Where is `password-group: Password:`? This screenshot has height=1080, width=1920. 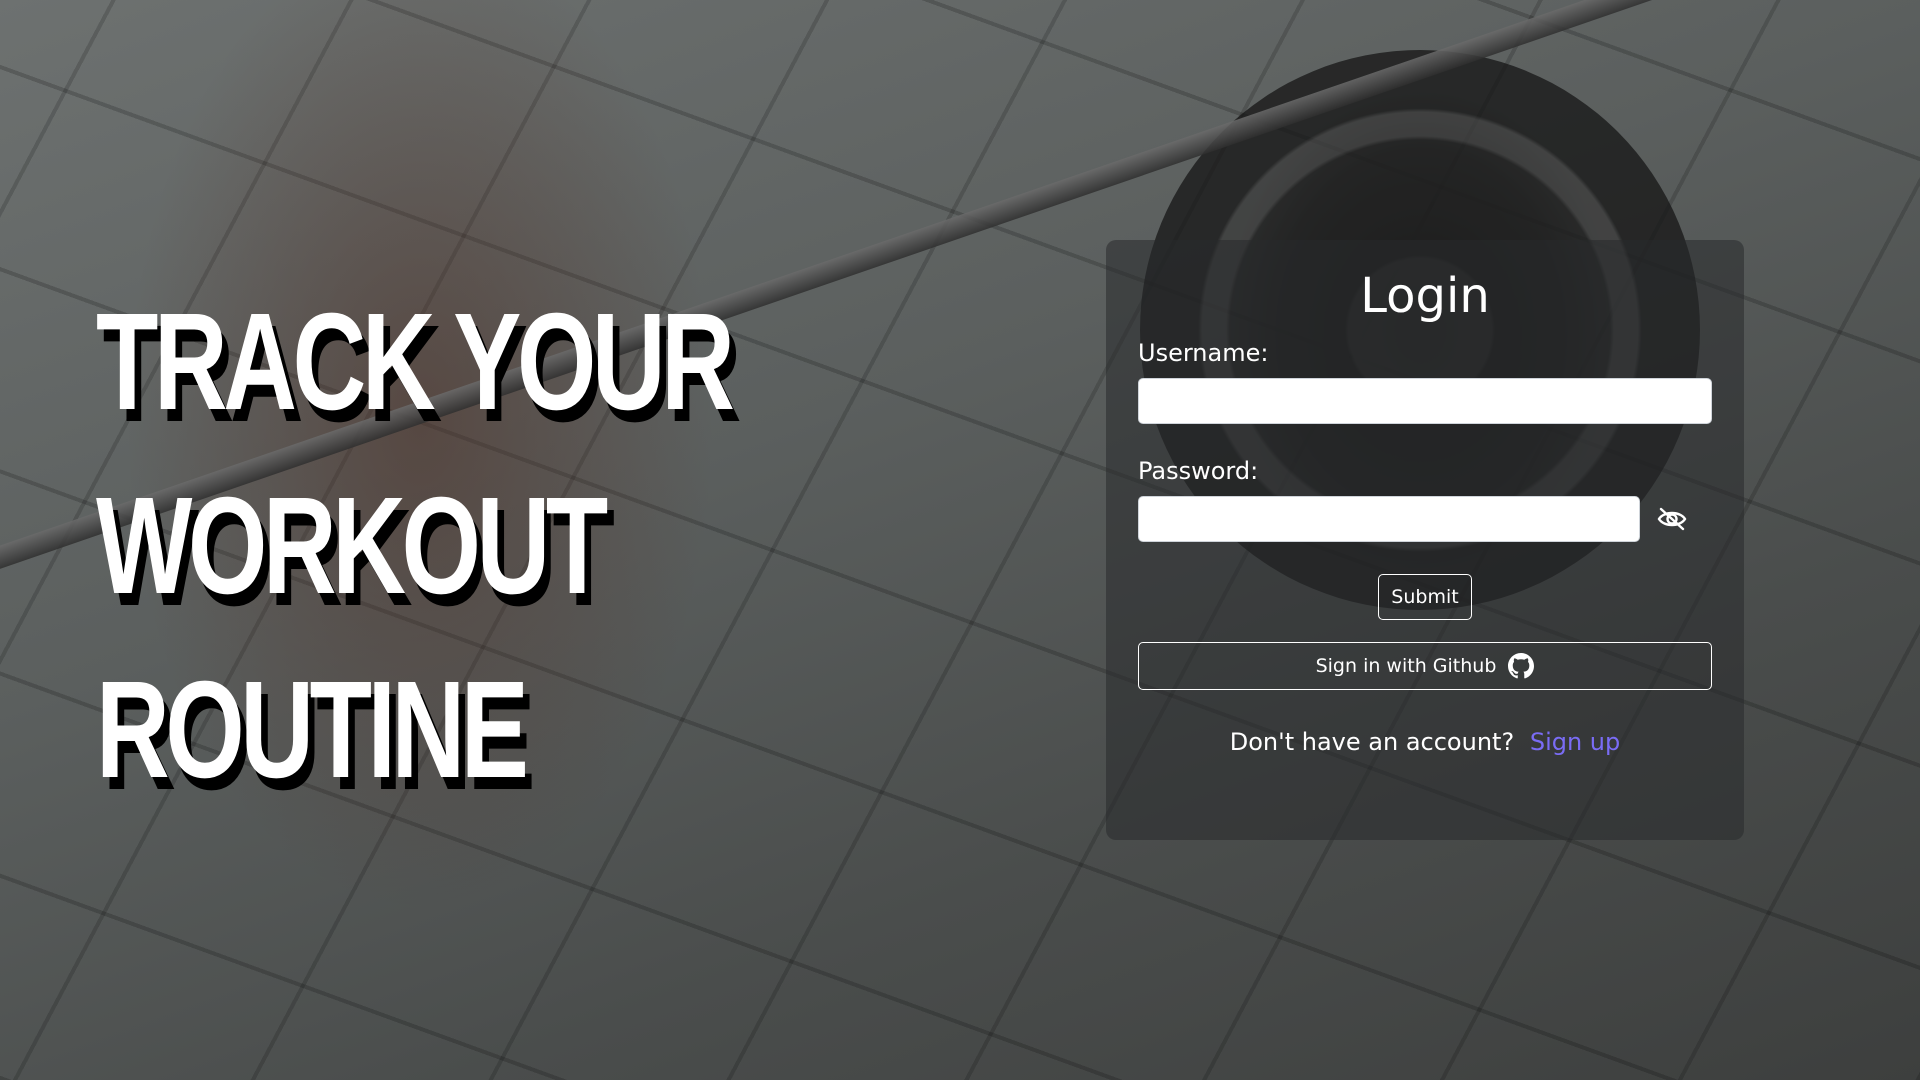 password-group: Password: is located at coordinates (1425, 499).